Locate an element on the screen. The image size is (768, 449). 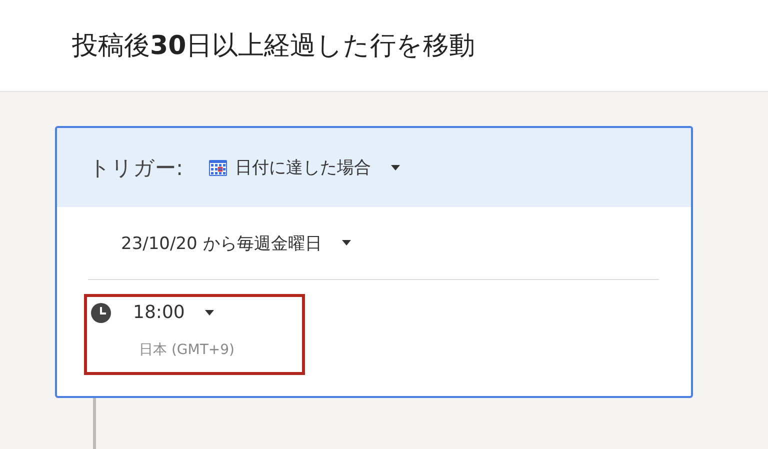
trigger-type-dropdown: 日付に達した場合 is located at coordinates (304, 167).